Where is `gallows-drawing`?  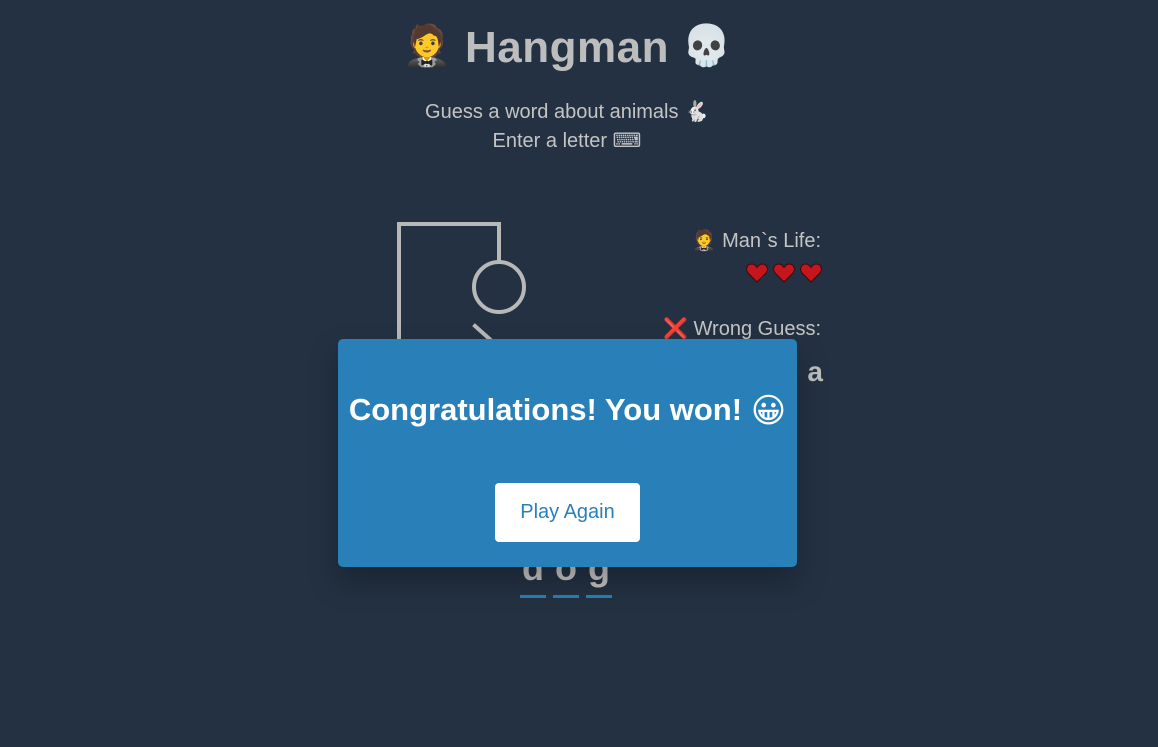
gallows-drawing is located at coordinates (461, 285).